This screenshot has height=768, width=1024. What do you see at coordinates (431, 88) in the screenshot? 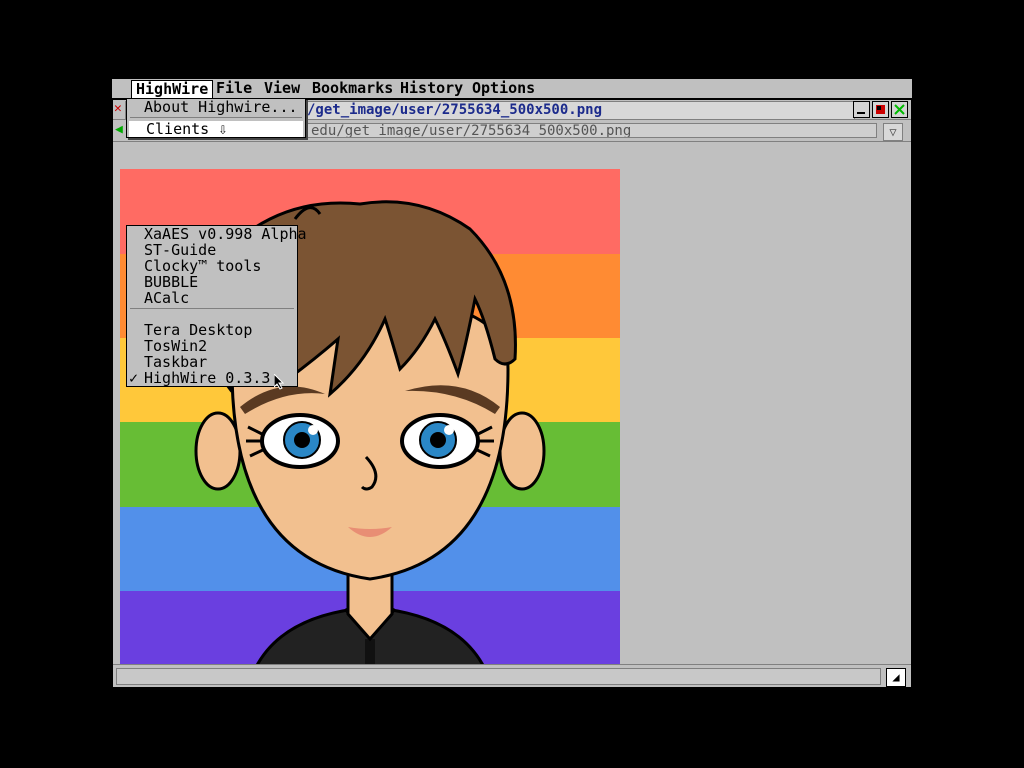
I see `menu-history: History` at bounding box center [431, 88].